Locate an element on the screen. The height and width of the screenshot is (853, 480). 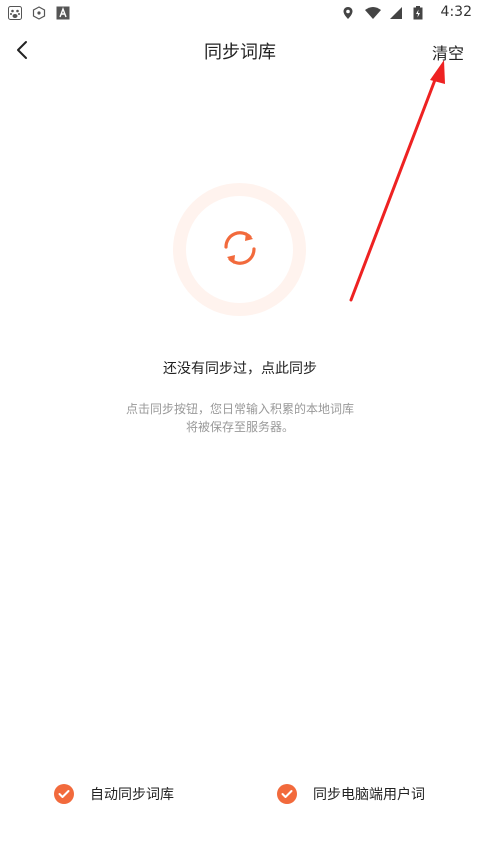
empty-state-desc-line1: 点击同步按钮，您日常输入积累的本地词库 is located at coordinates (239, 409).